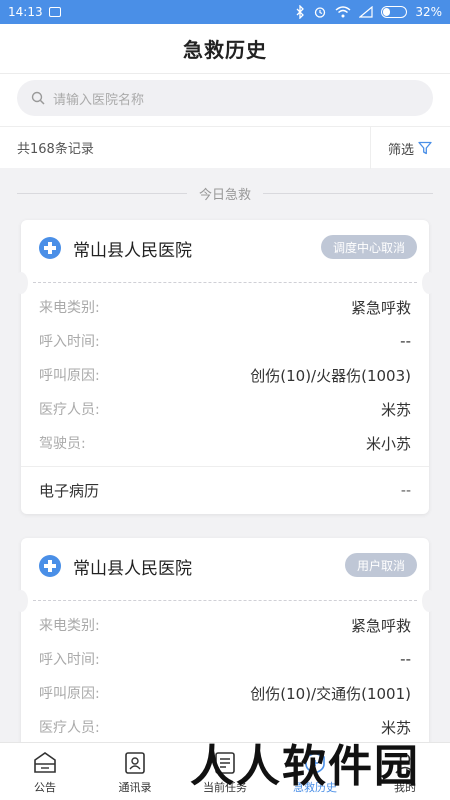 This screenshot has width=450, height=800. Describe the element at coordinates (394, 12) in the screenshot. I see `battery-icon` at that location.